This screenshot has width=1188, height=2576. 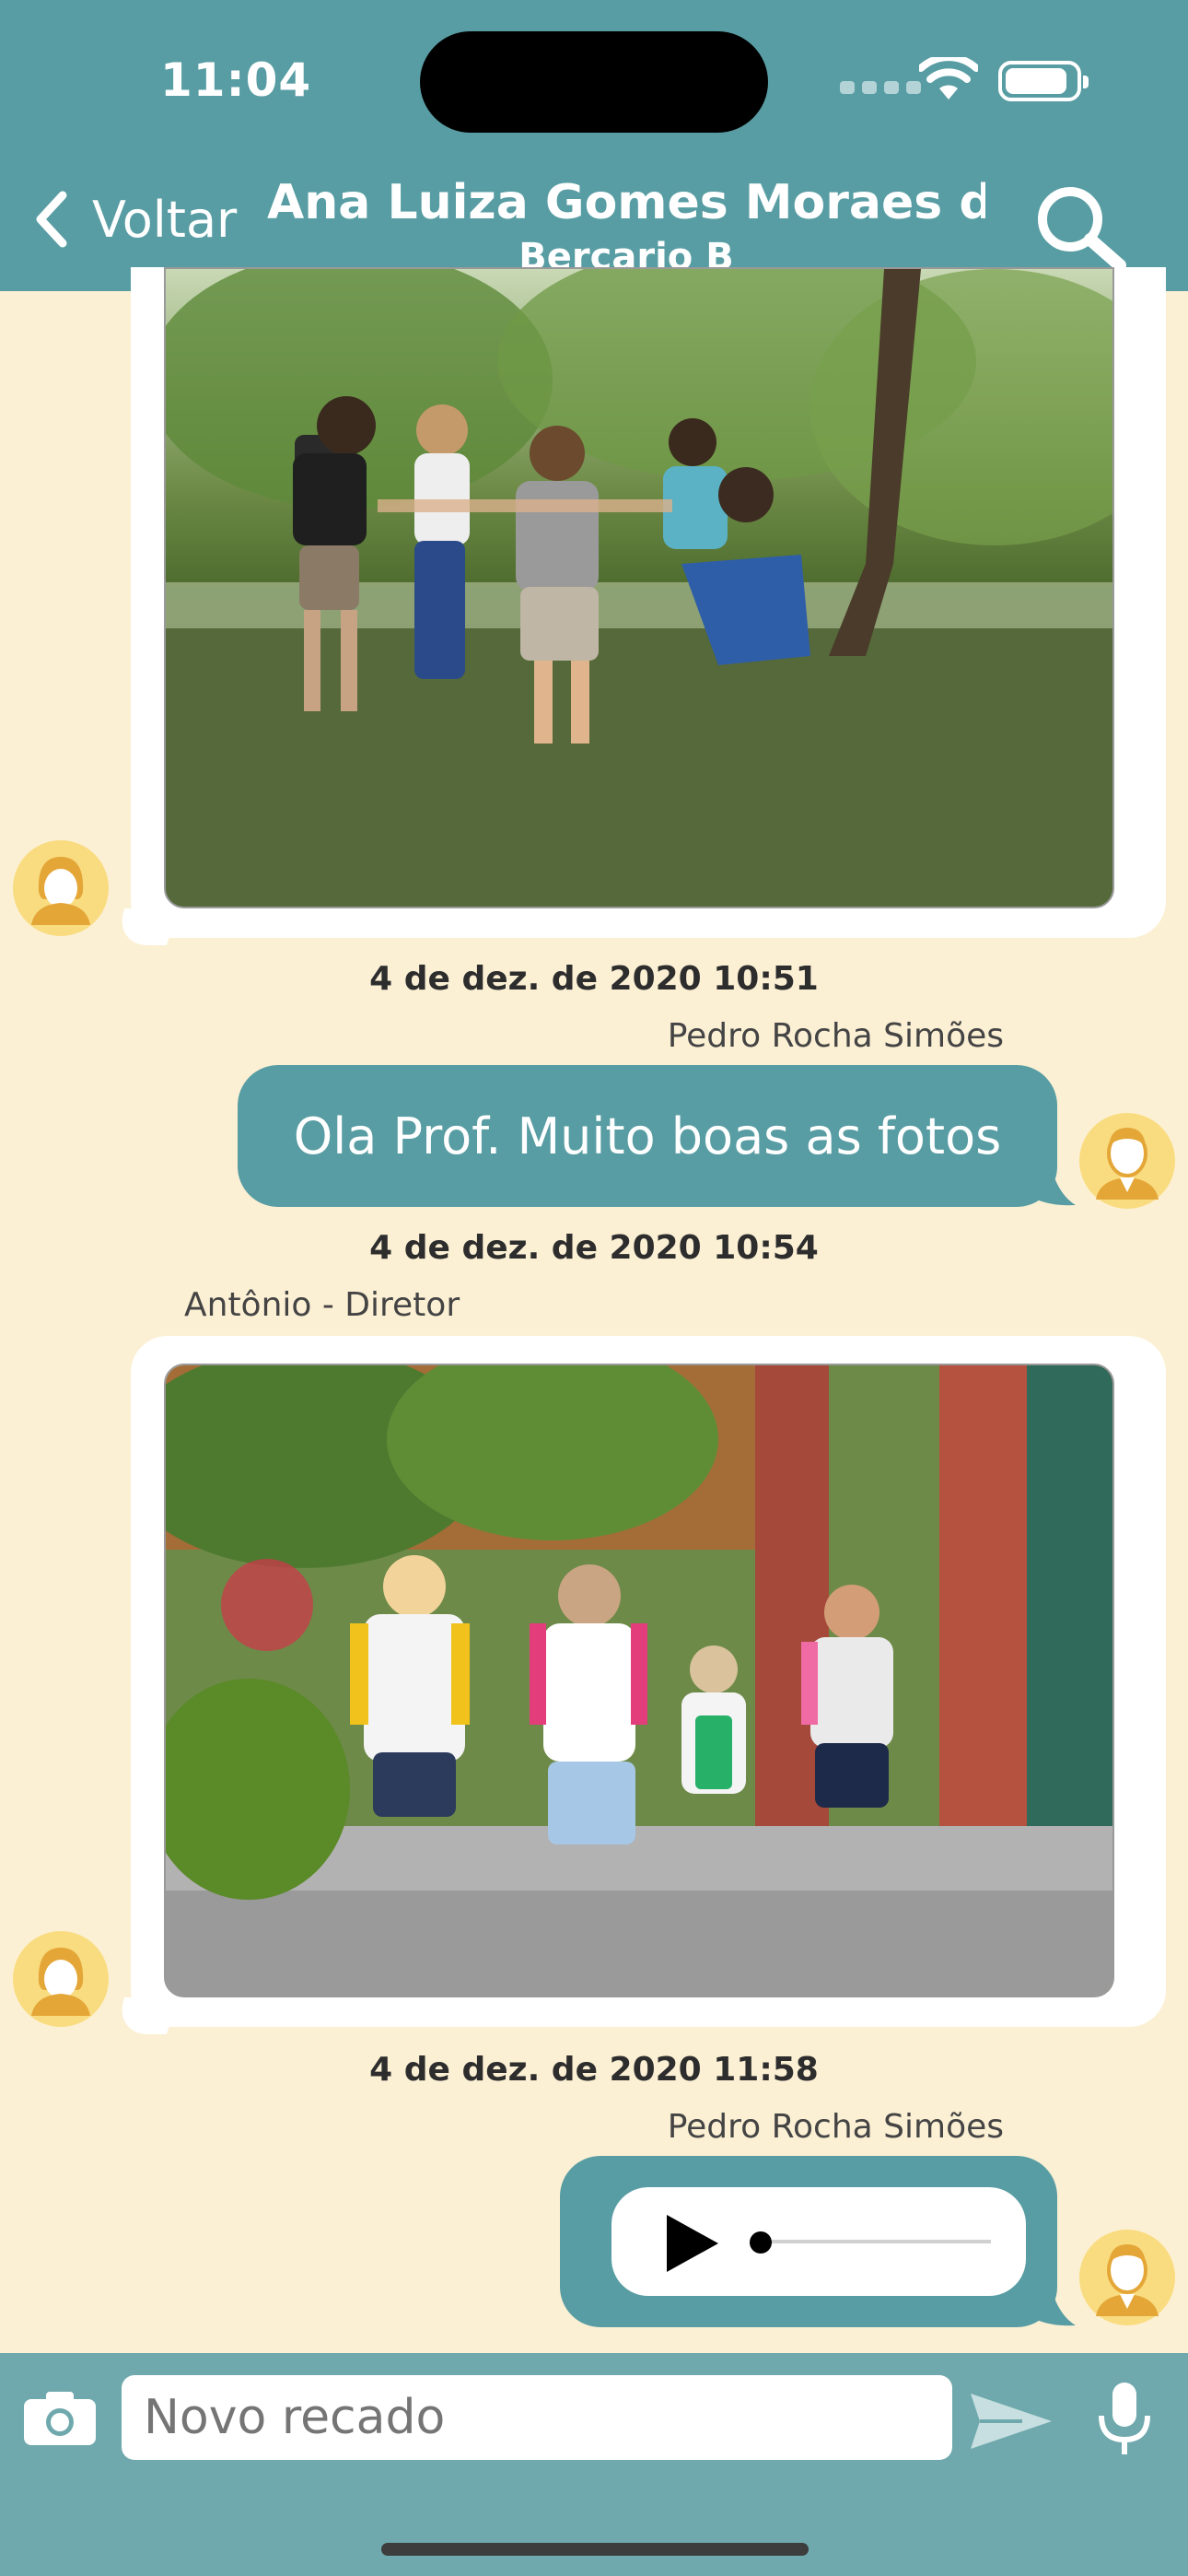 What do you see at coordinates (51, 219) in the screenshot?
I see `chevron-left-icon` at bounding box center [51, 219].